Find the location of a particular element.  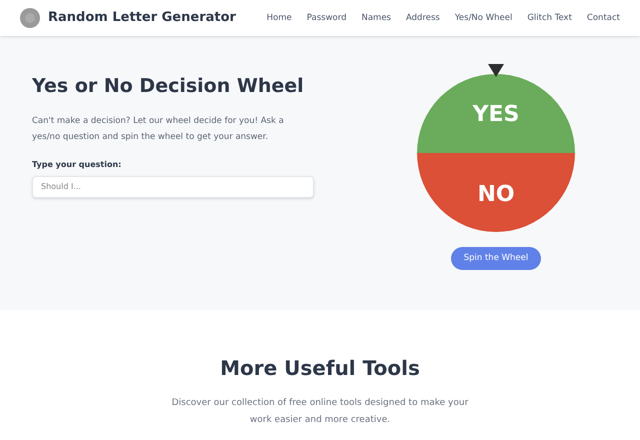

segment-label: YES is located at coordinates (496, 114).